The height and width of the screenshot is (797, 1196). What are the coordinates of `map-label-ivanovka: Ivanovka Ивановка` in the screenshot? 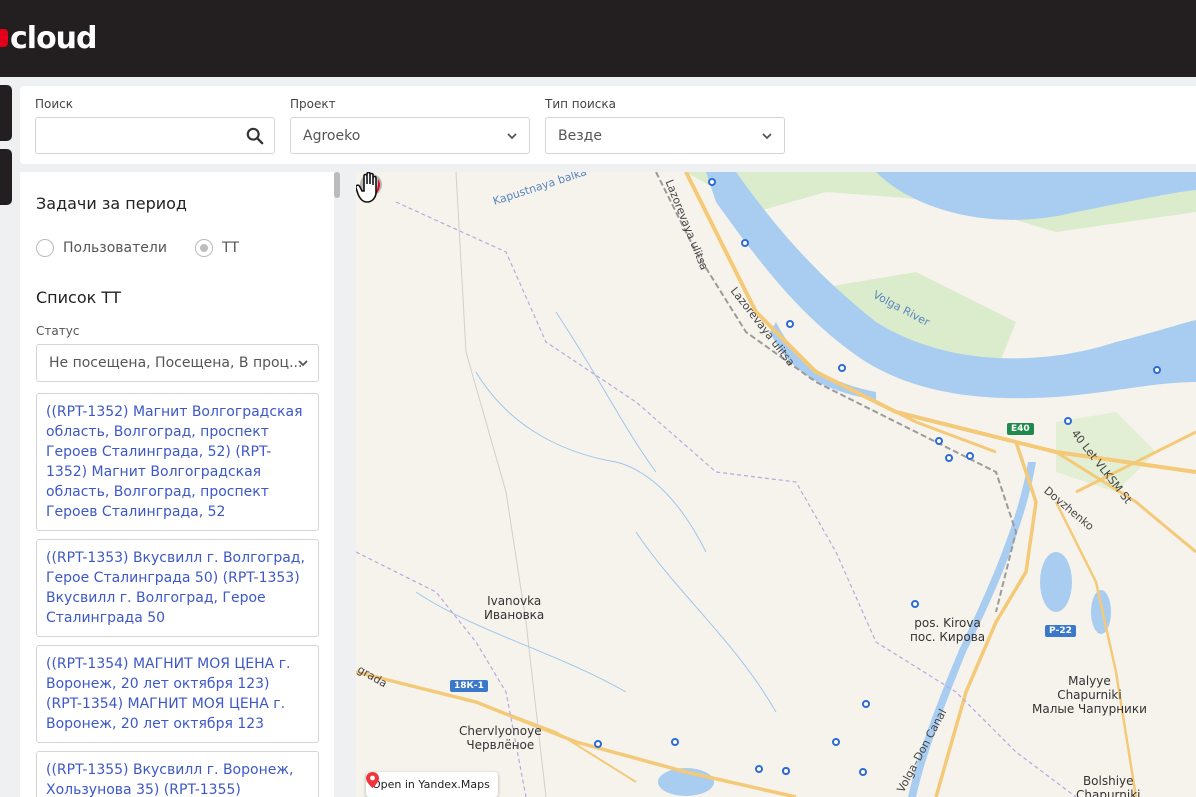 It's located at (514, 608).